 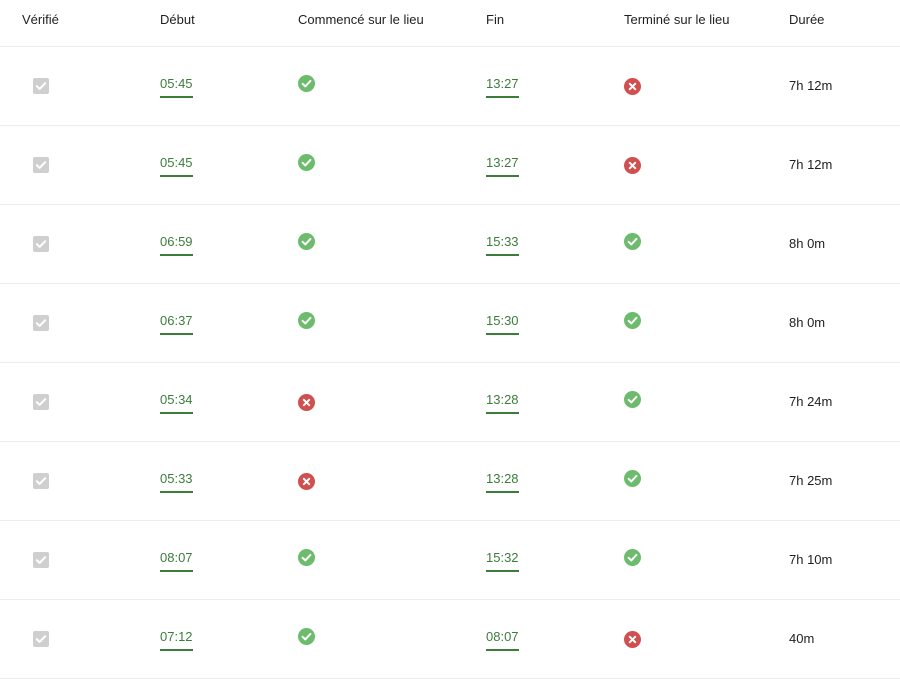 What do you see at coordinates (502, 324) in the screenshot?
I see `end-time-link: 15:30` at bounding box center [502, 324].